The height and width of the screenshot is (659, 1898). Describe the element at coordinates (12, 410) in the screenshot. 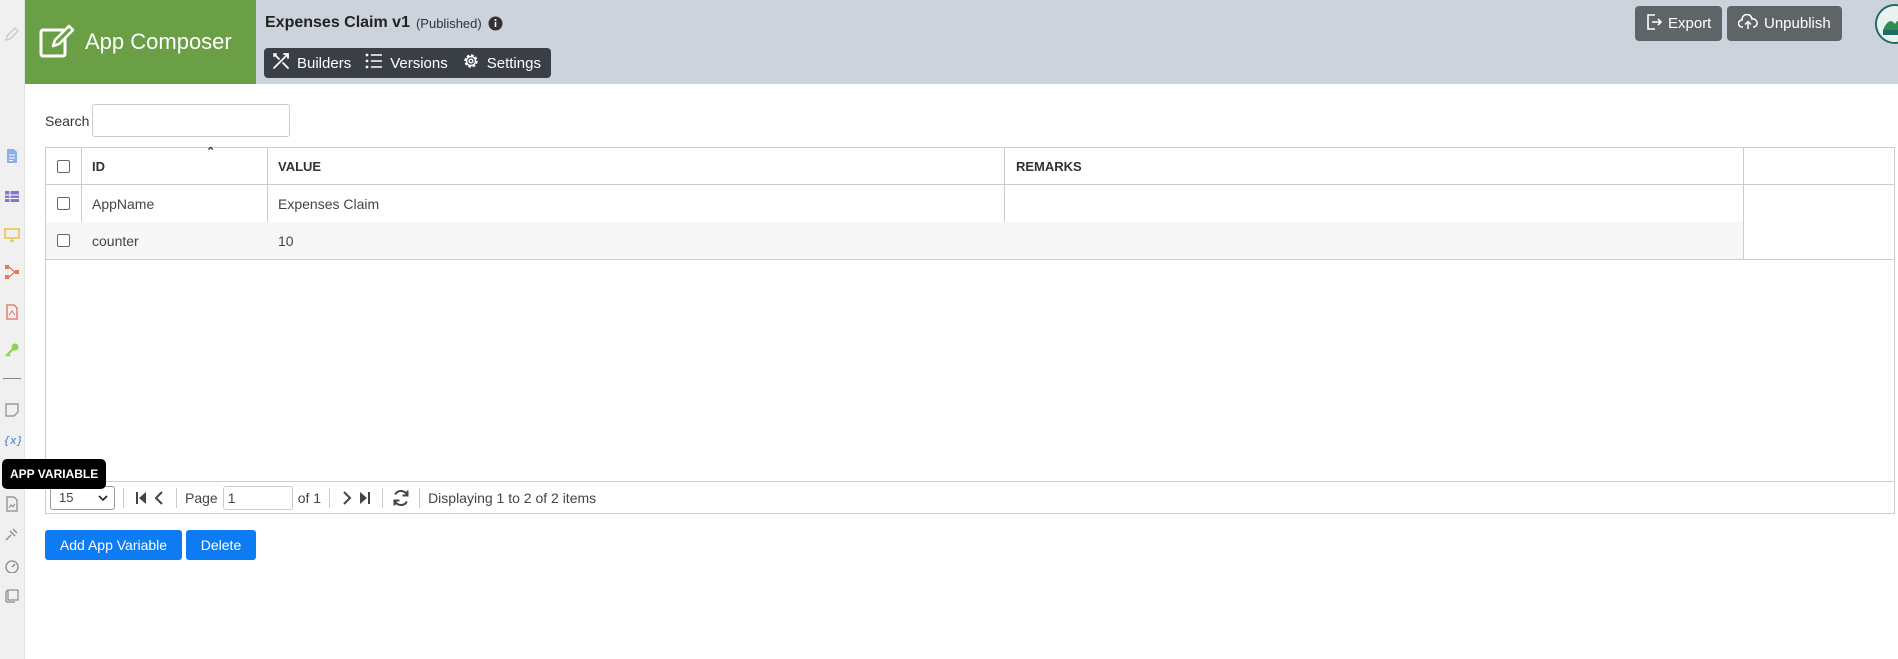

I see `note-icon` at that location.